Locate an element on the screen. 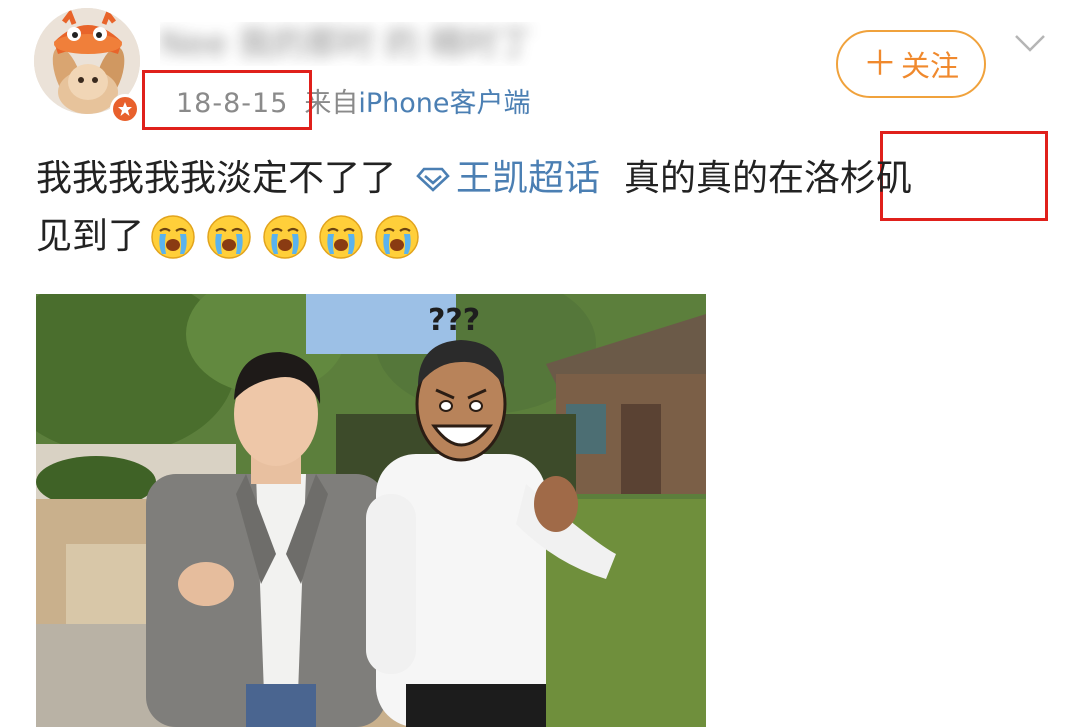  topic-label: 王凯超话 is located at coordinates (528, 178).